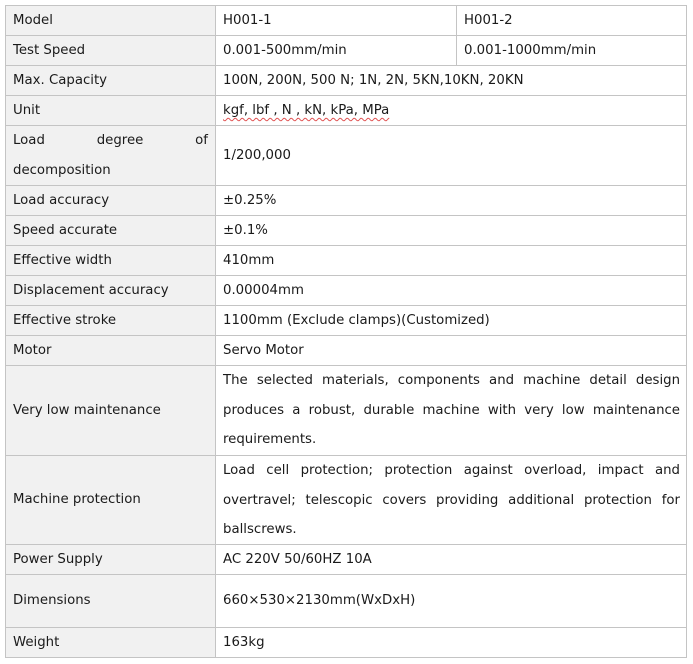 This screenshot has height=664, width=693. Describe the element at coordinates (110, 600) in the screenshot. I see `row-label: Dimensions` at that location.